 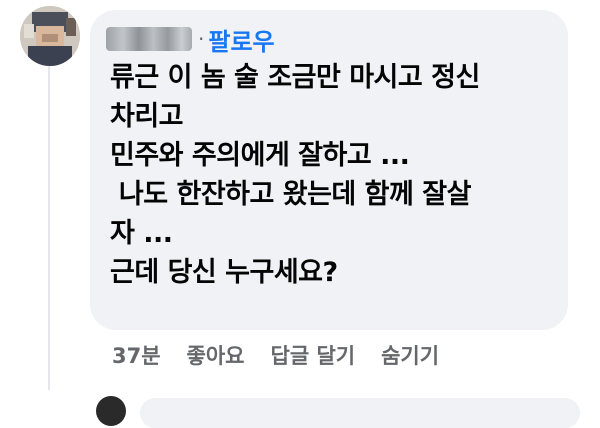 I want to click on author-name-blurred, so click(x=149, y=39).